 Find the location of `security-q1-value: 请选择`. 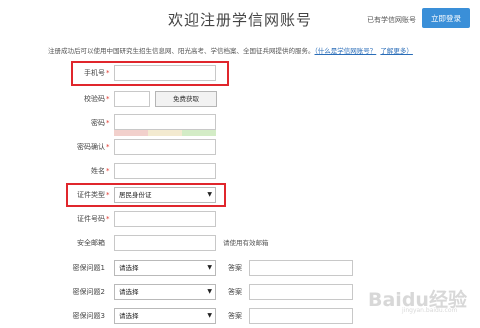

security-q1-value: 请选择 is located at coordinates (129, 268).